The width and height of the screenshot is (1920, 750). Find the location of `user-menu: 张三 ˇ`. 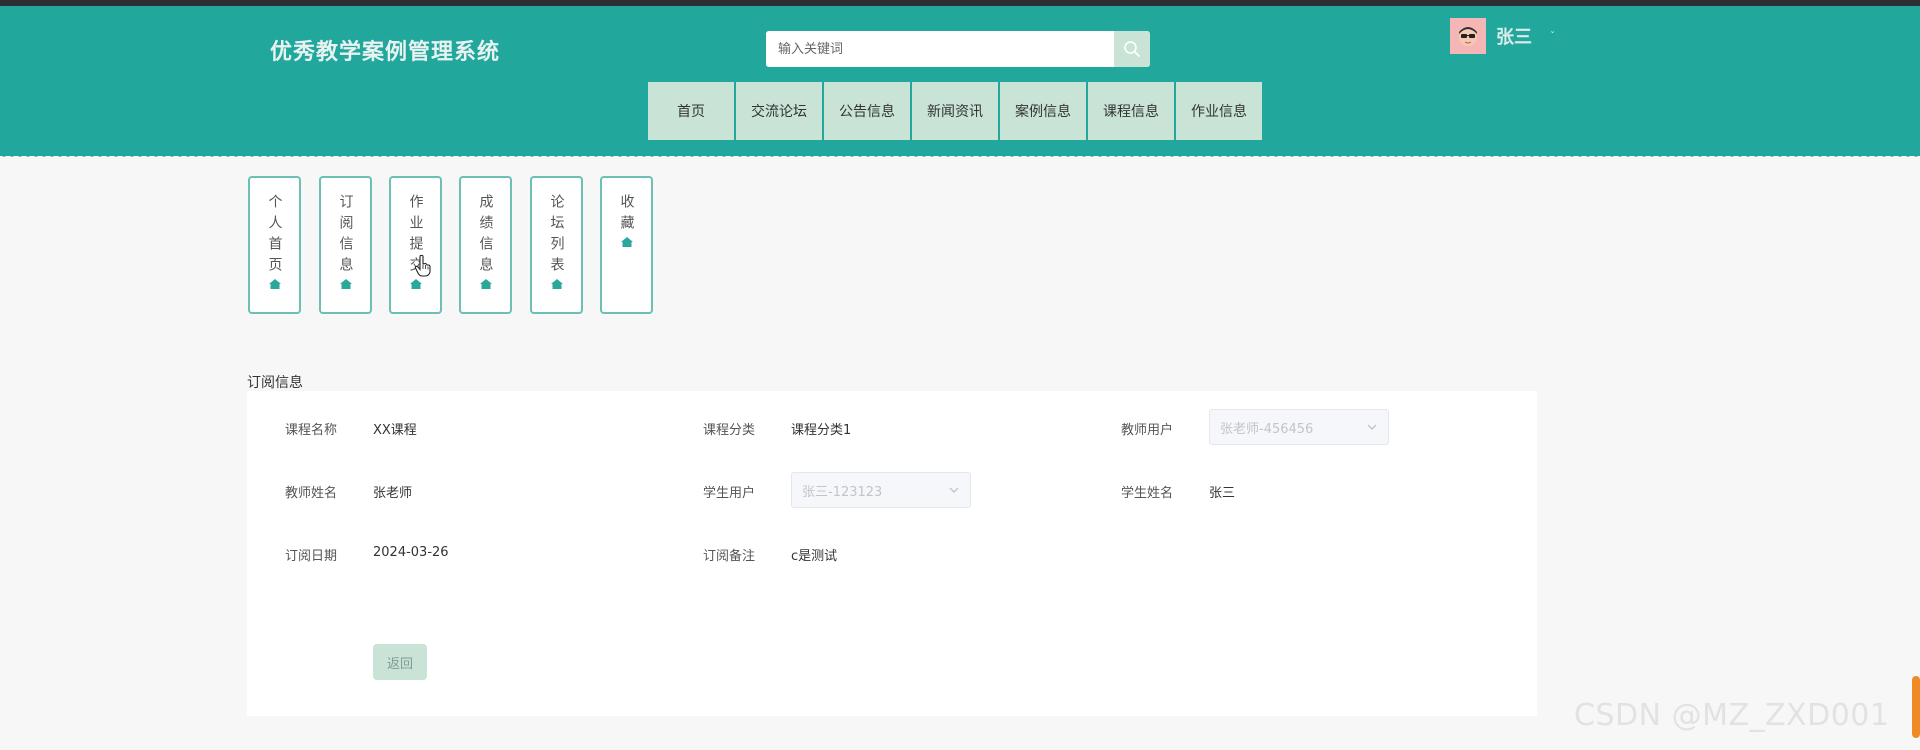

user-menu: 张三 ˇ is located at coordinates (1502, 36).